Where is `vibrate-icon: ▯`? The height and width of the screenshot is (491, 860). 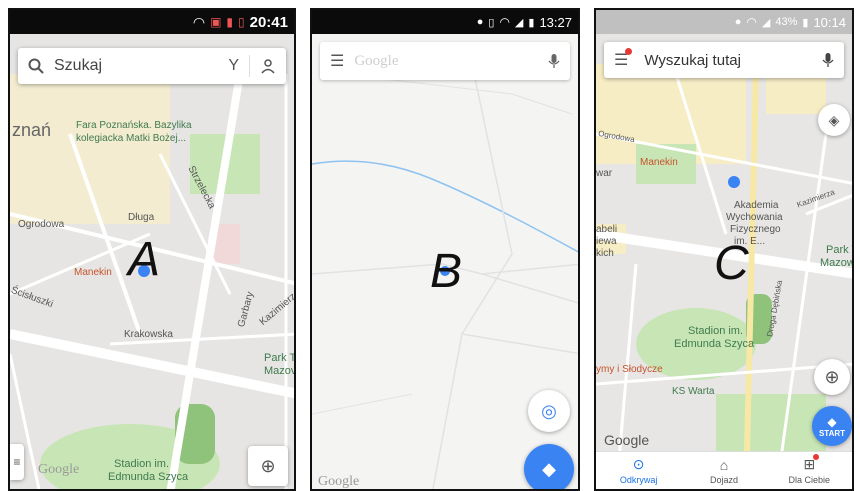
vibrate-icon: ▯ is located at coordinates (491, 22).